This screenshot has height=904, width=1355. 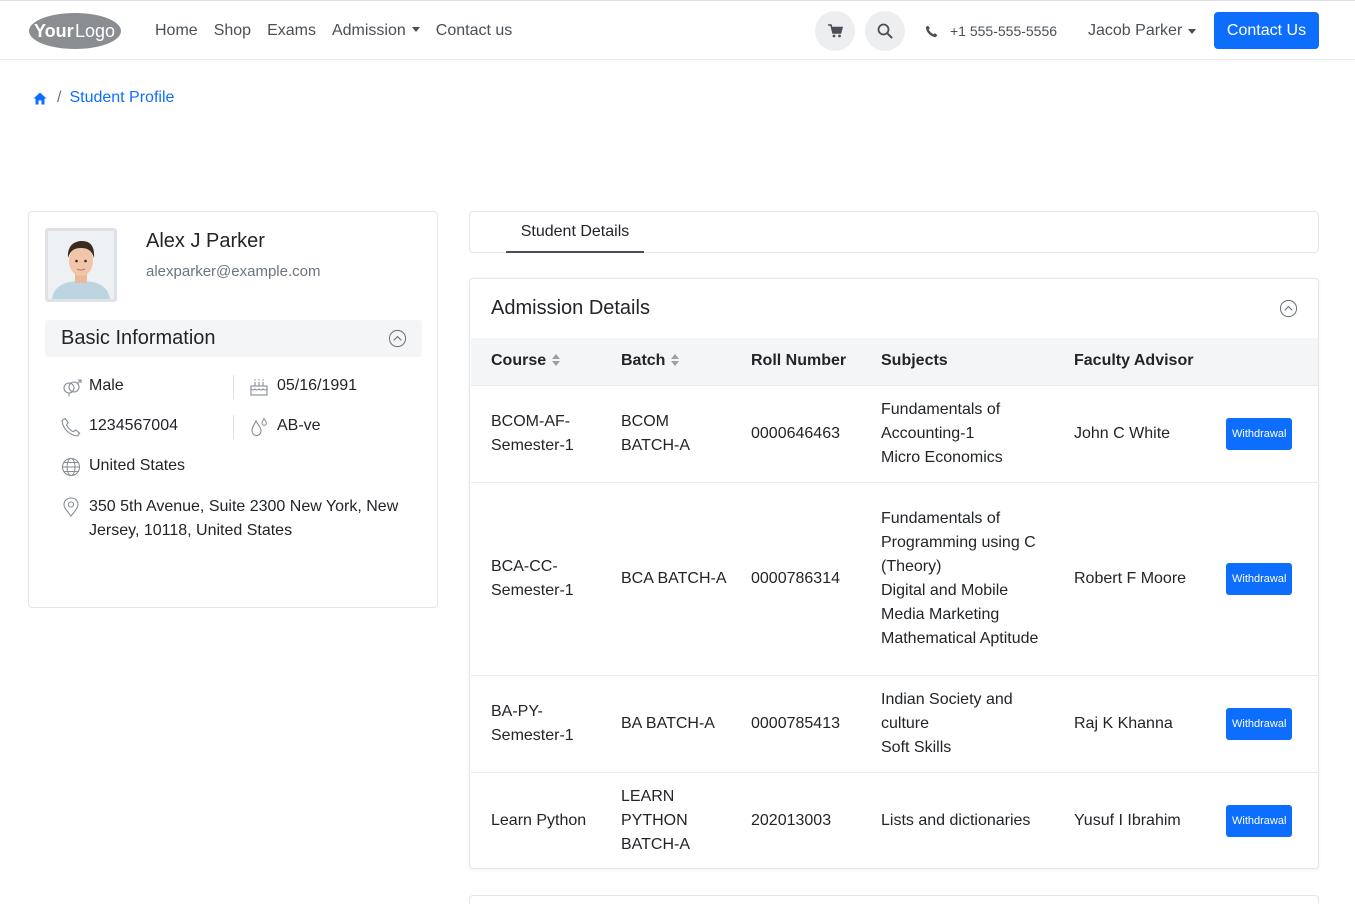 What do you see at coordinates (666, 820) in the screenshot?
I see `cell-batch: LEARN PYTHON BATCH-A` at bounding box center [666, 820].